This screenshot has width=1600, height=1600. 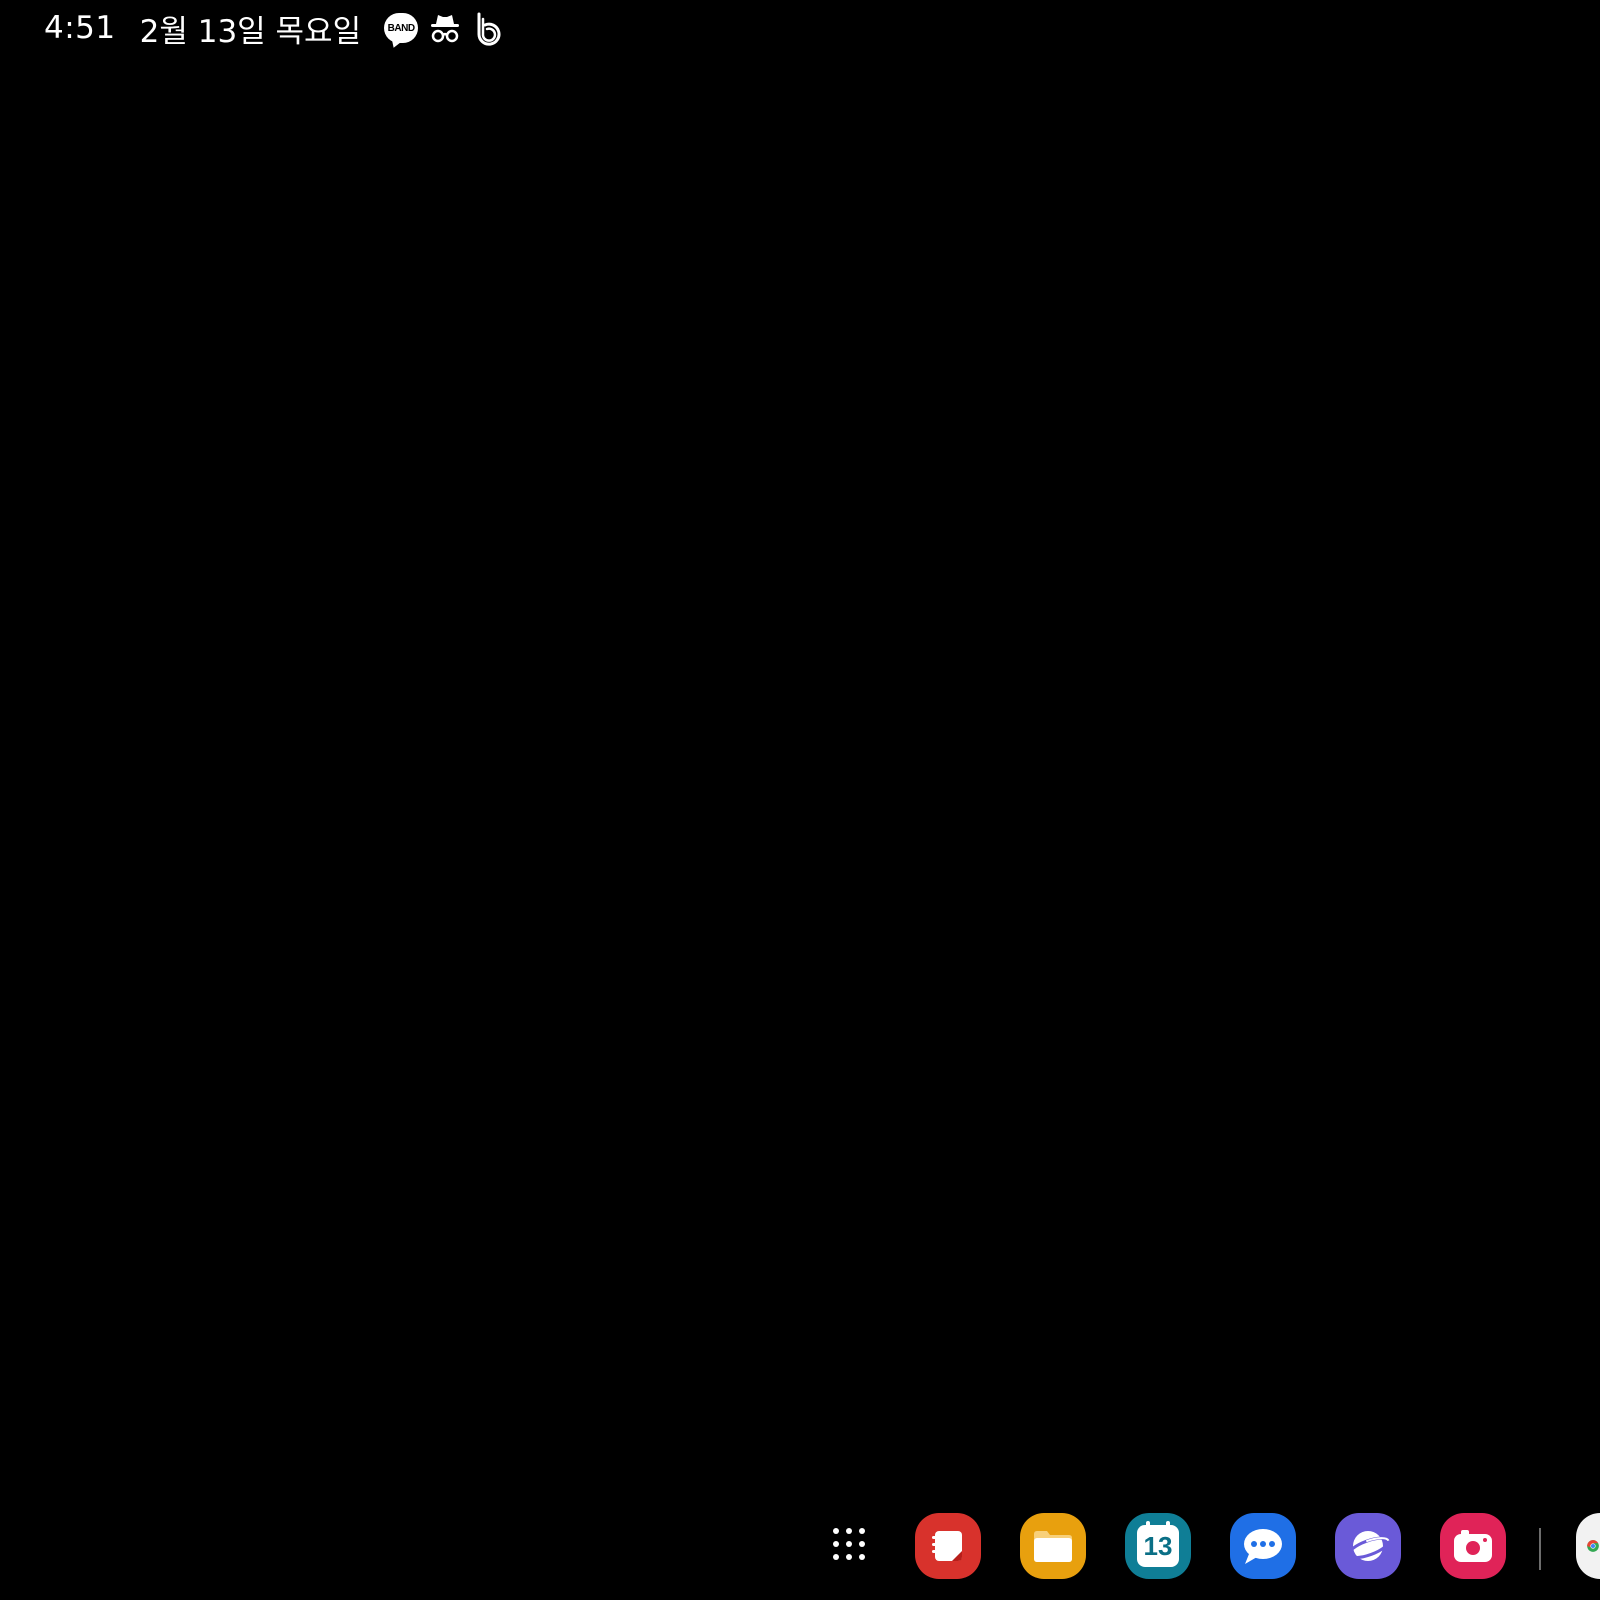 I want to click on planet-icon, so click(x=1369, y=1546).